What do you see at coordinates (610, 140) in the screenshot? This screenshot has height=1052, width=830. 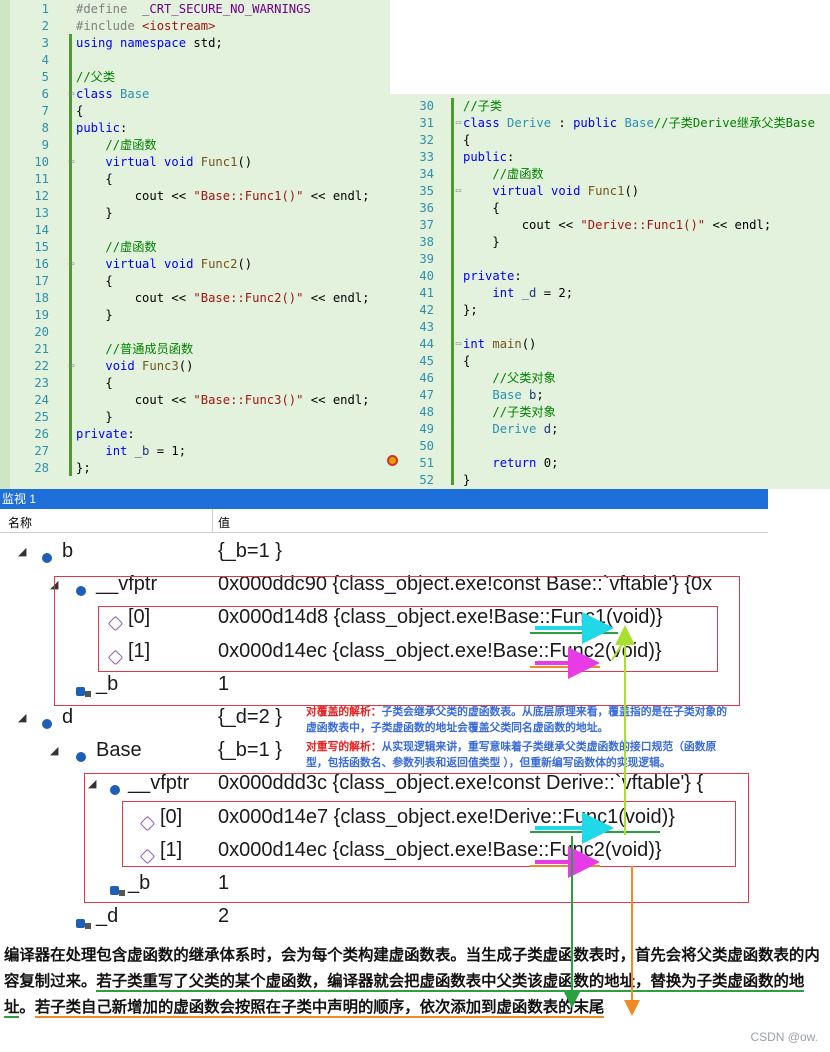 I see `code-line: 32 {` at bounding box center [610, 140].